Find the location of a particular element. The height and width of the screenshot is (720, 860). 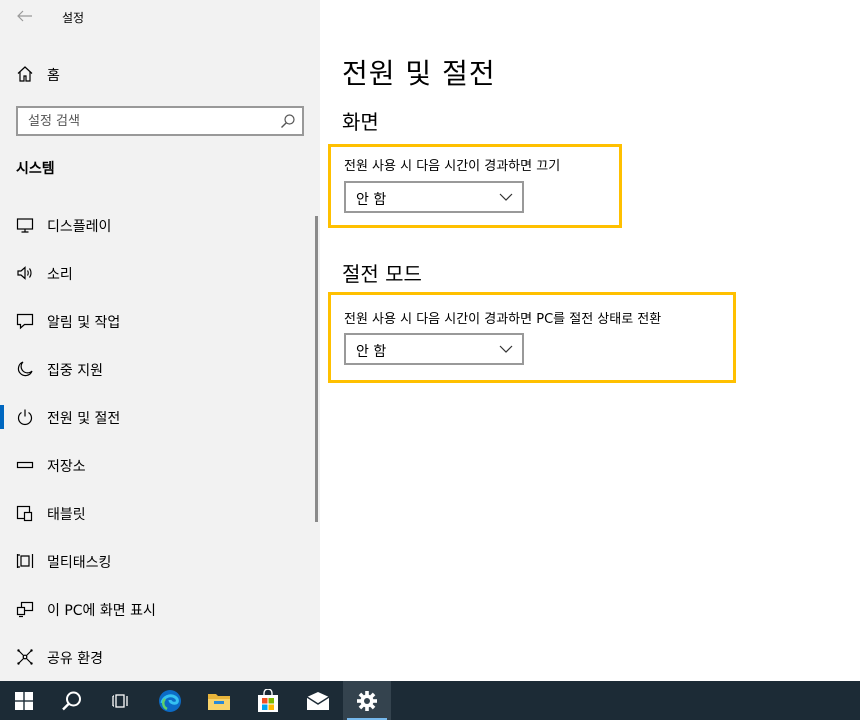

project-icon is located at coordinates (25, 609).